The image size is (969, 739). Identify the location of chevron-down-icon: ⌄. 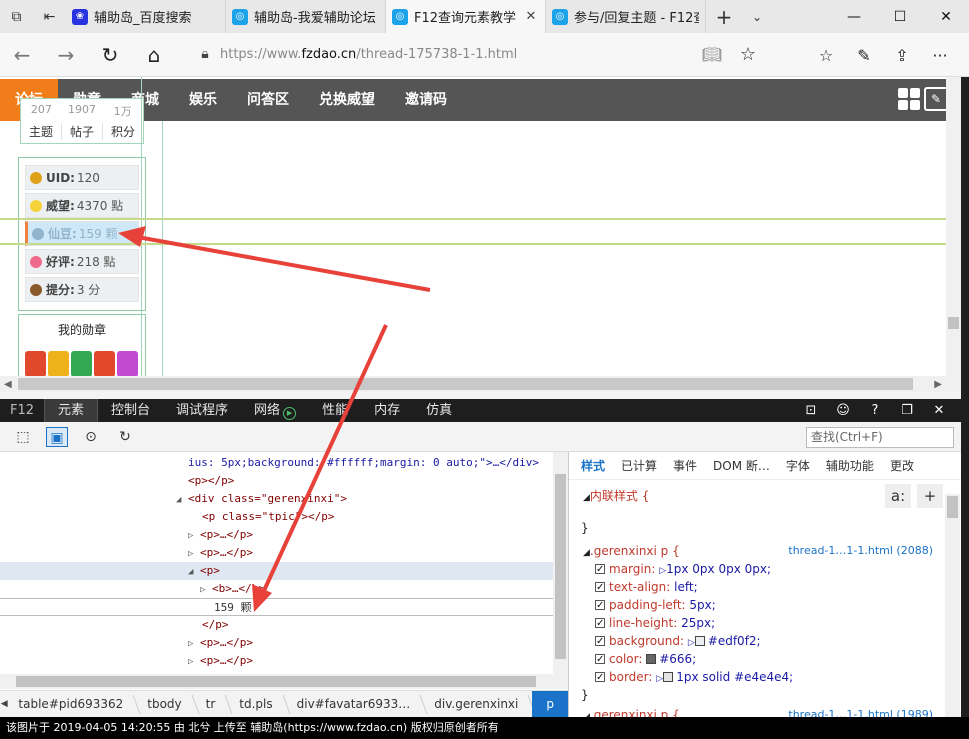
(757, 16).